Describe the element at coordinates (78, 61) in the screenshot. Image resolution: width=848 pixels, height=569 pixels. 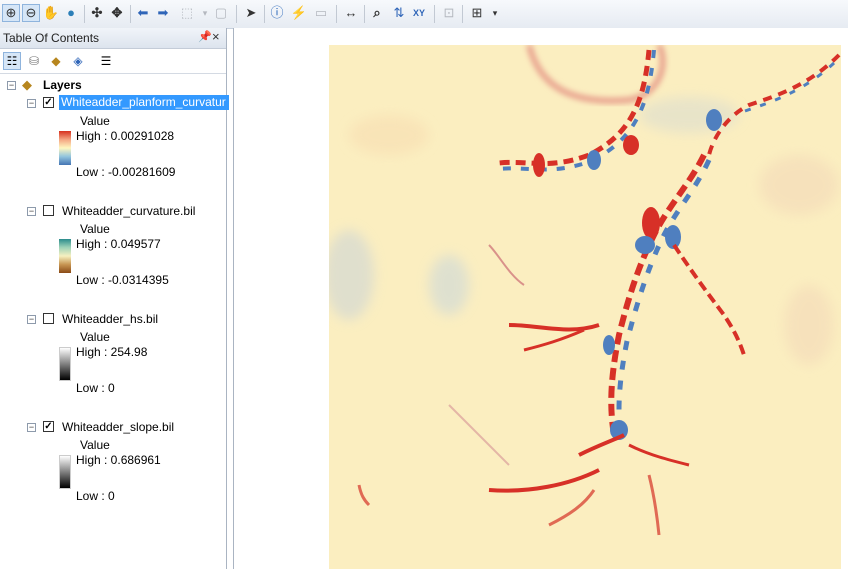
I see `list-by-selection-icon: ◈` at that location.